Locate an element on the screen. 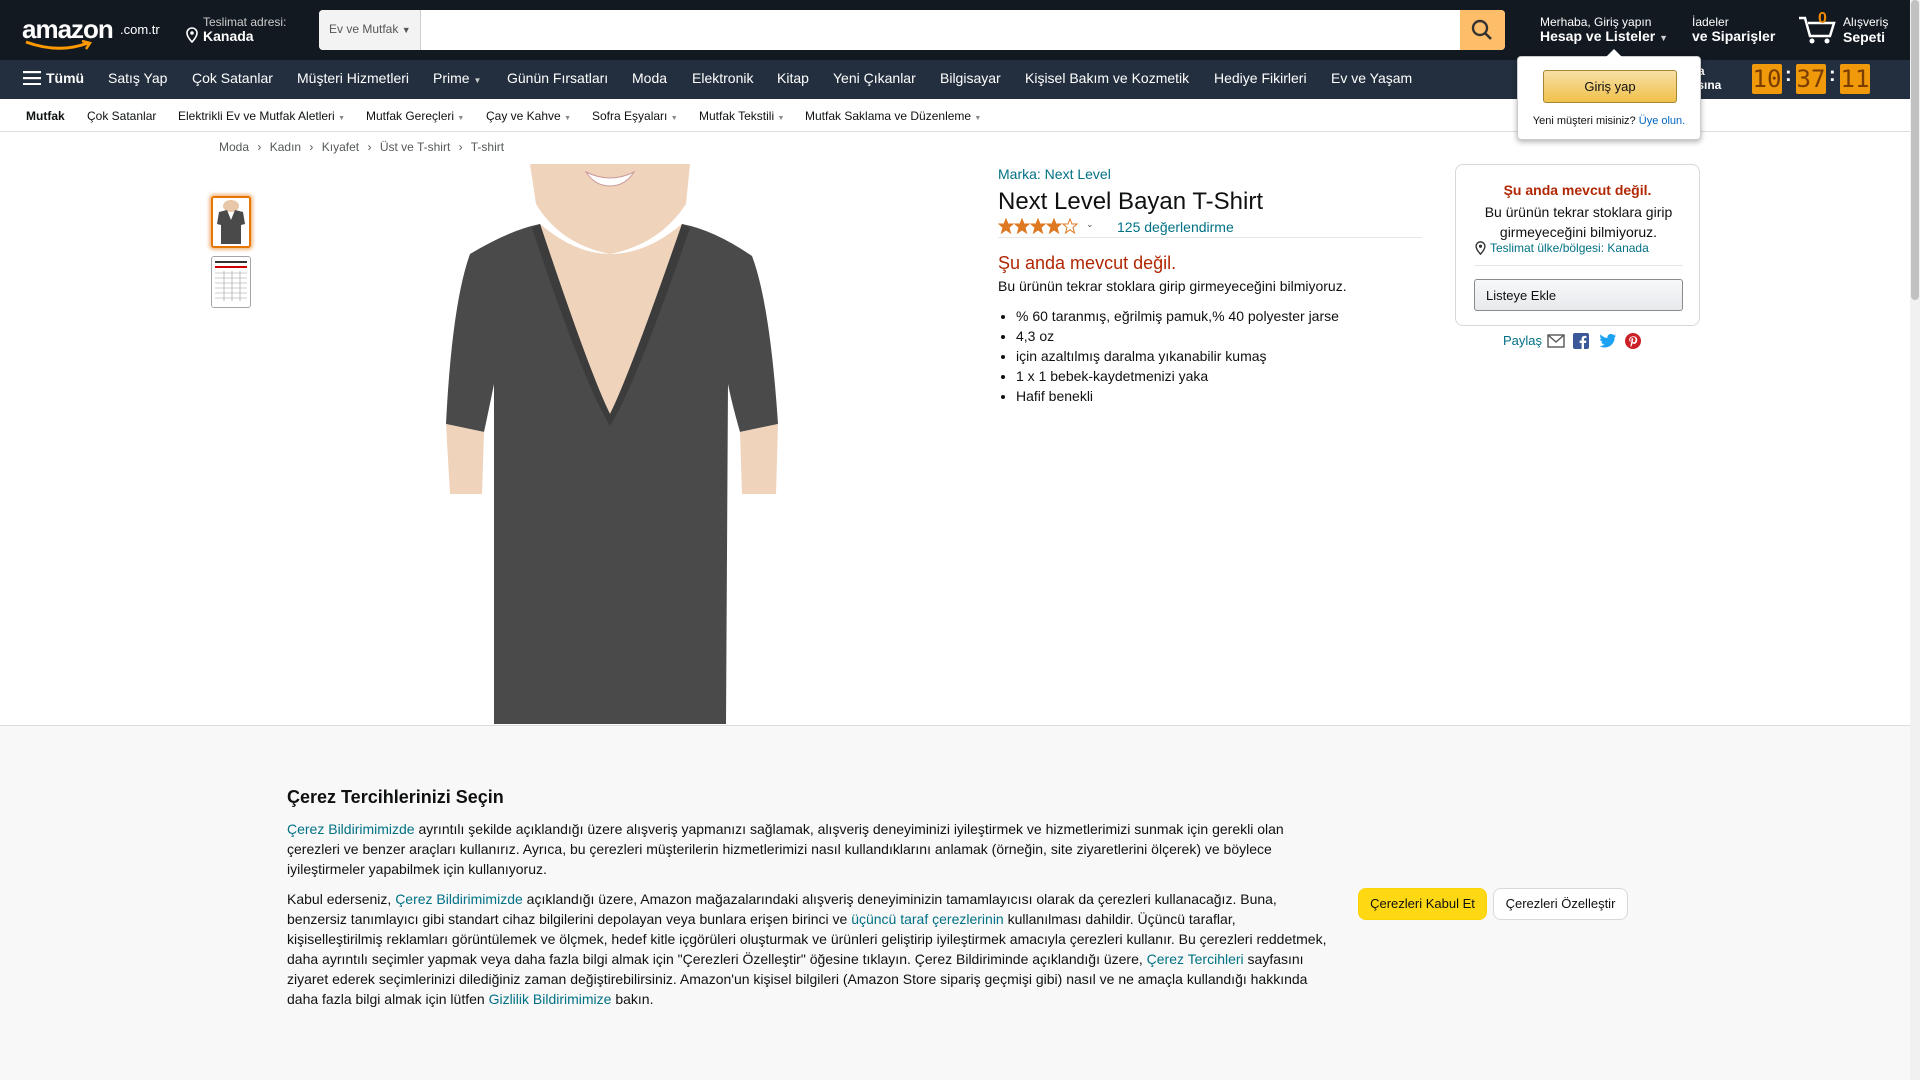 Image resolution: width=1920 pixels, height=1080 pixels. breadcrumb-item: T-shirt is located at coordinates (487, 147).